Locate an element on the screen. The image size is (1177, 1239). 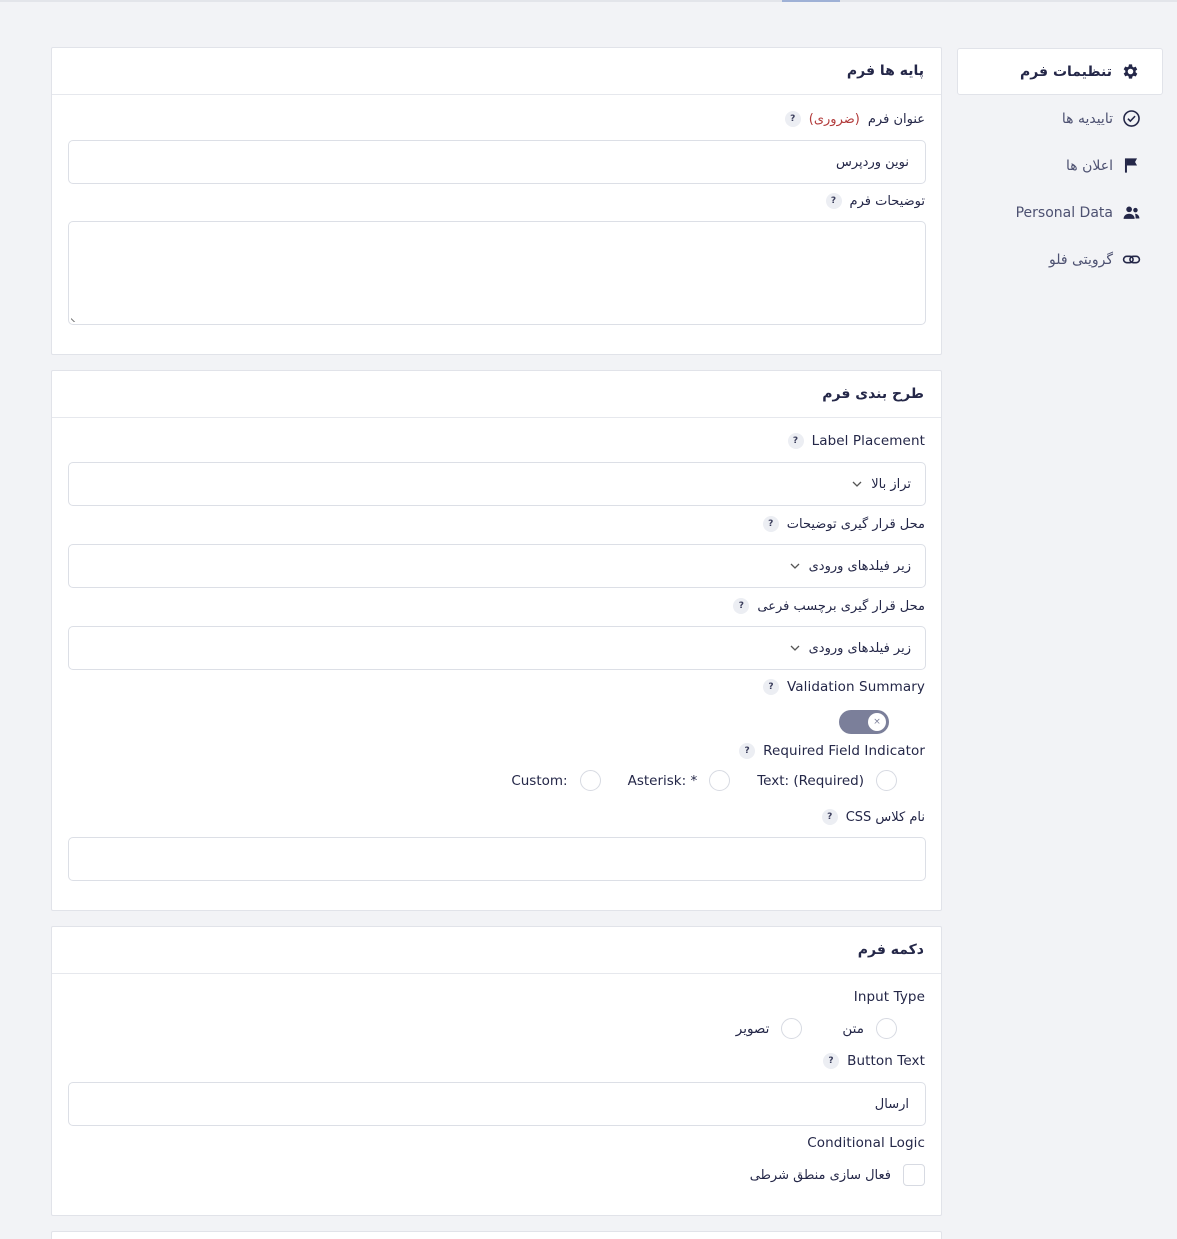
css-class-label: نام کلاس CSS ? is located at coordinates (873, 817).